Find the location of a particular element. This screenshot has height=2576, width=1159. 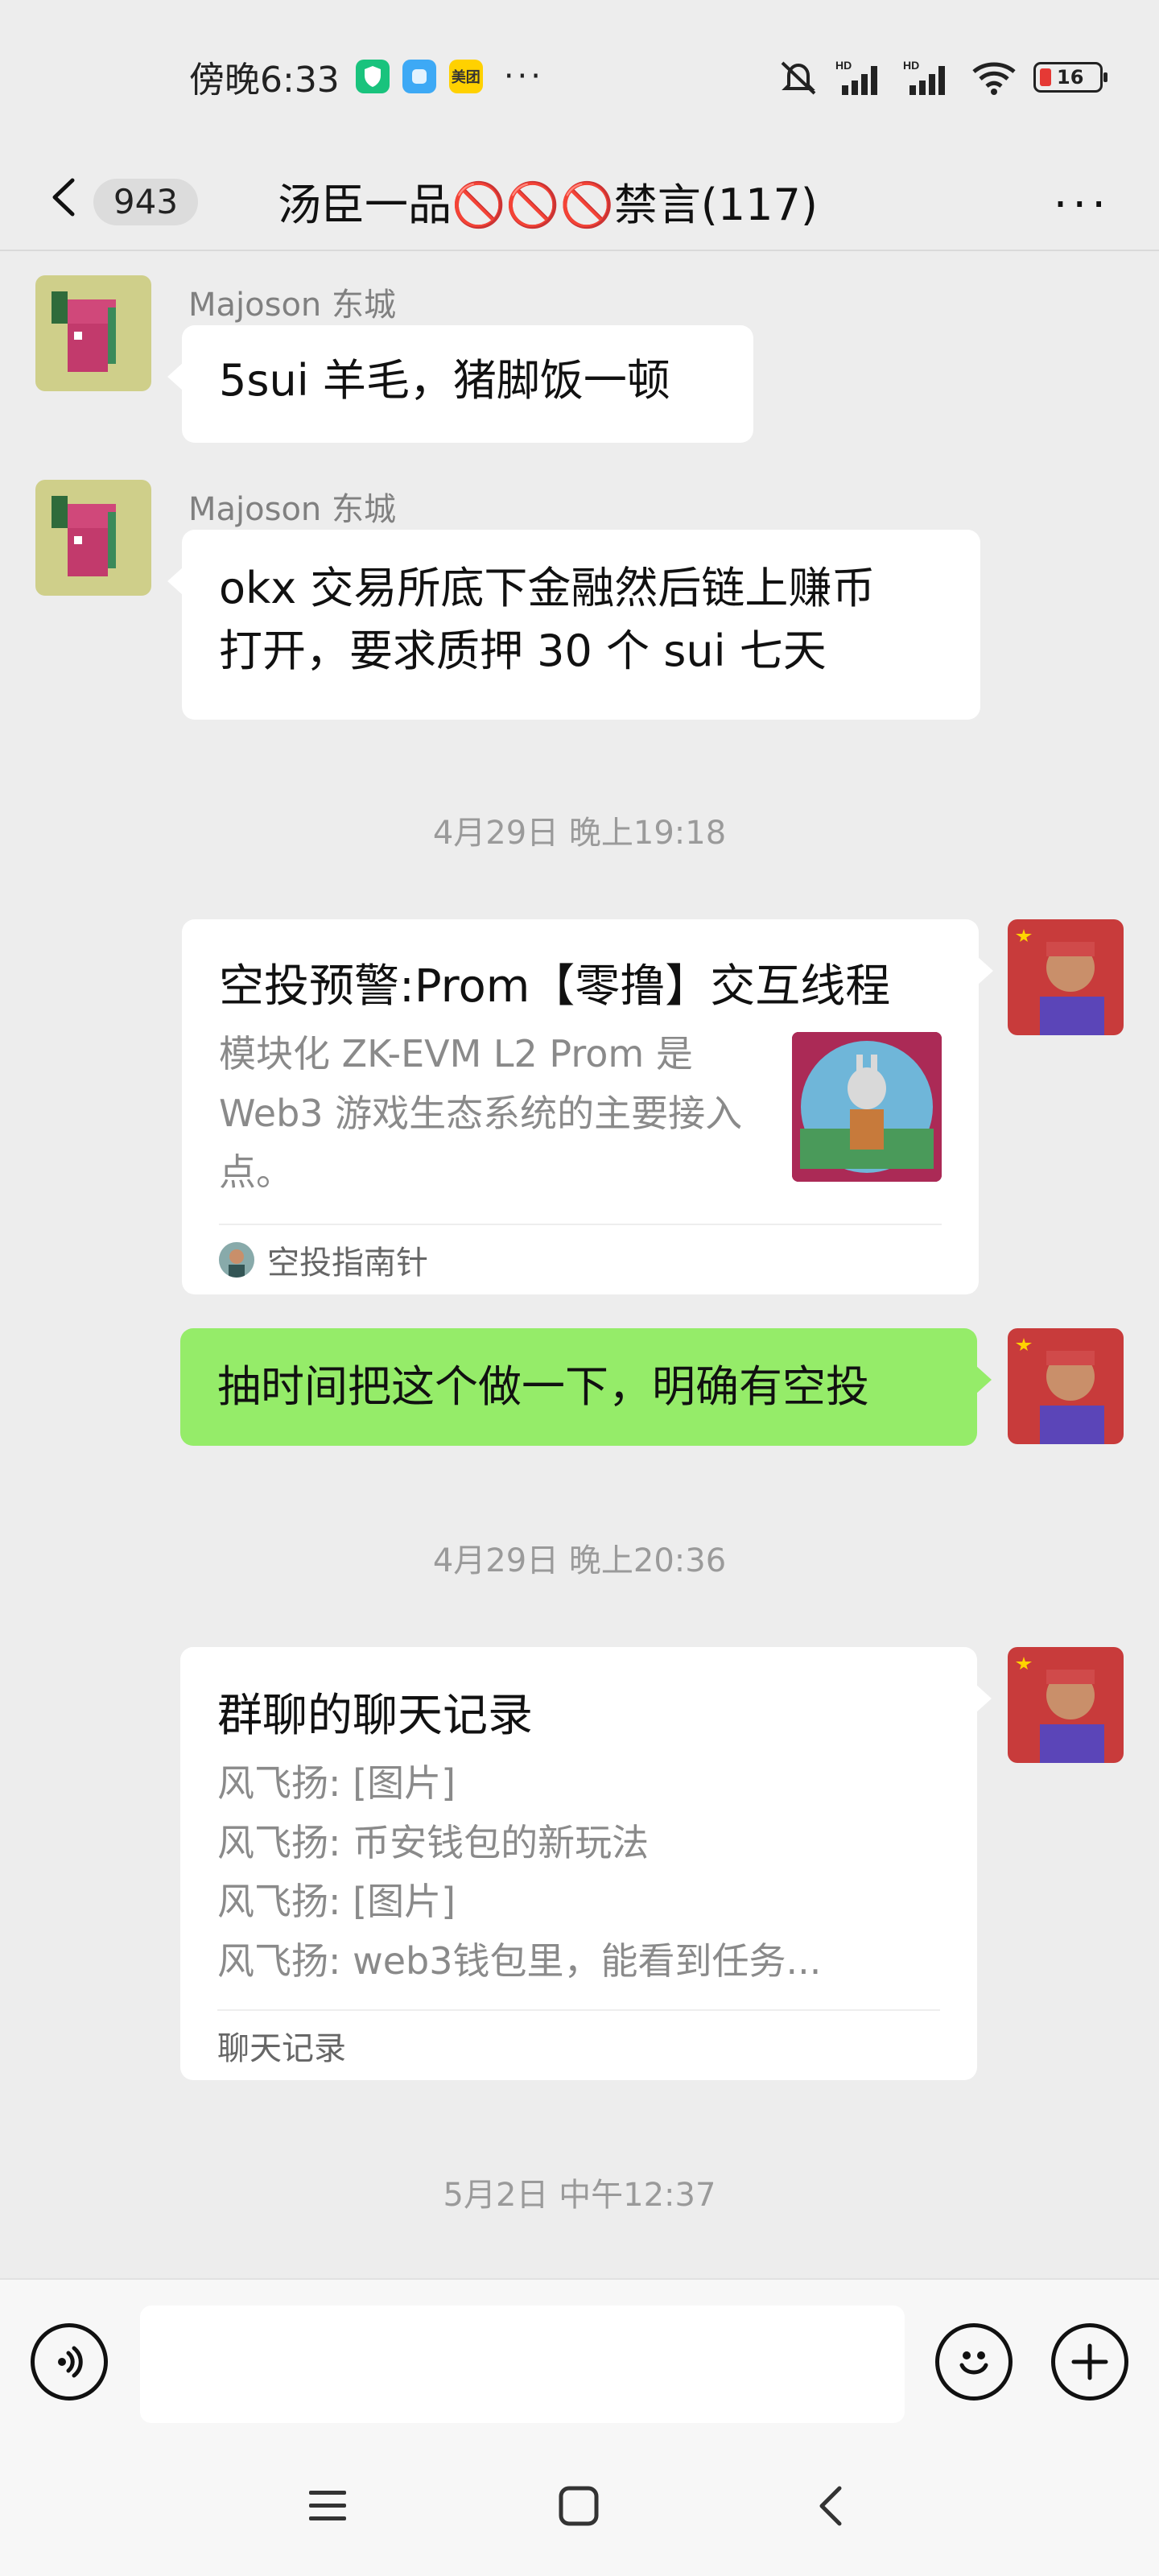

my-message-bubble: 抽时间把这个做一下，明确有空投 is located at coordinates (586, 1387).